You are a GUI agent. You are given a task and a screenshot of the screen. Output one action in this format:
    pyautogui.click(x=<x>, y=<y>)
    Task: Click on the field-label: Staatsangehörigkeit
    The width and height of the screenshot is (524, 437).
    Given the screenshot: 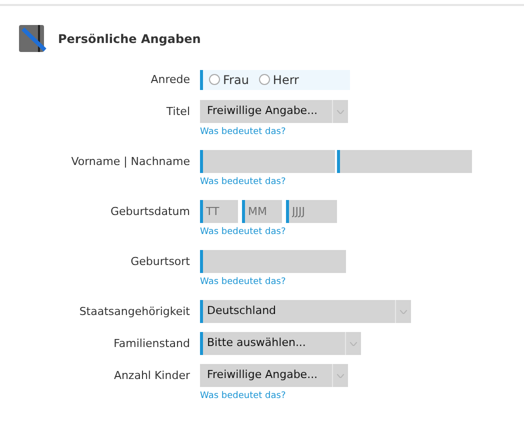 What is the action you would take?
    pyautogui.click(x=134, y=312)
    